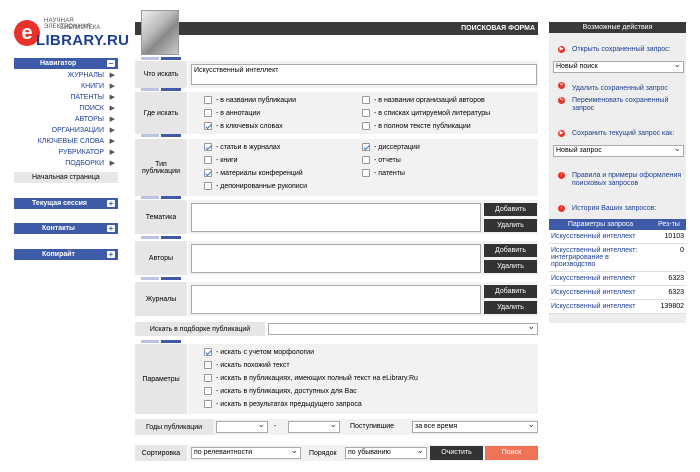 The height and width of the screenshot is (472, 700). Describe the element at coordinates (242, 426) in the screenshot. I see `year-from-select` at that location.